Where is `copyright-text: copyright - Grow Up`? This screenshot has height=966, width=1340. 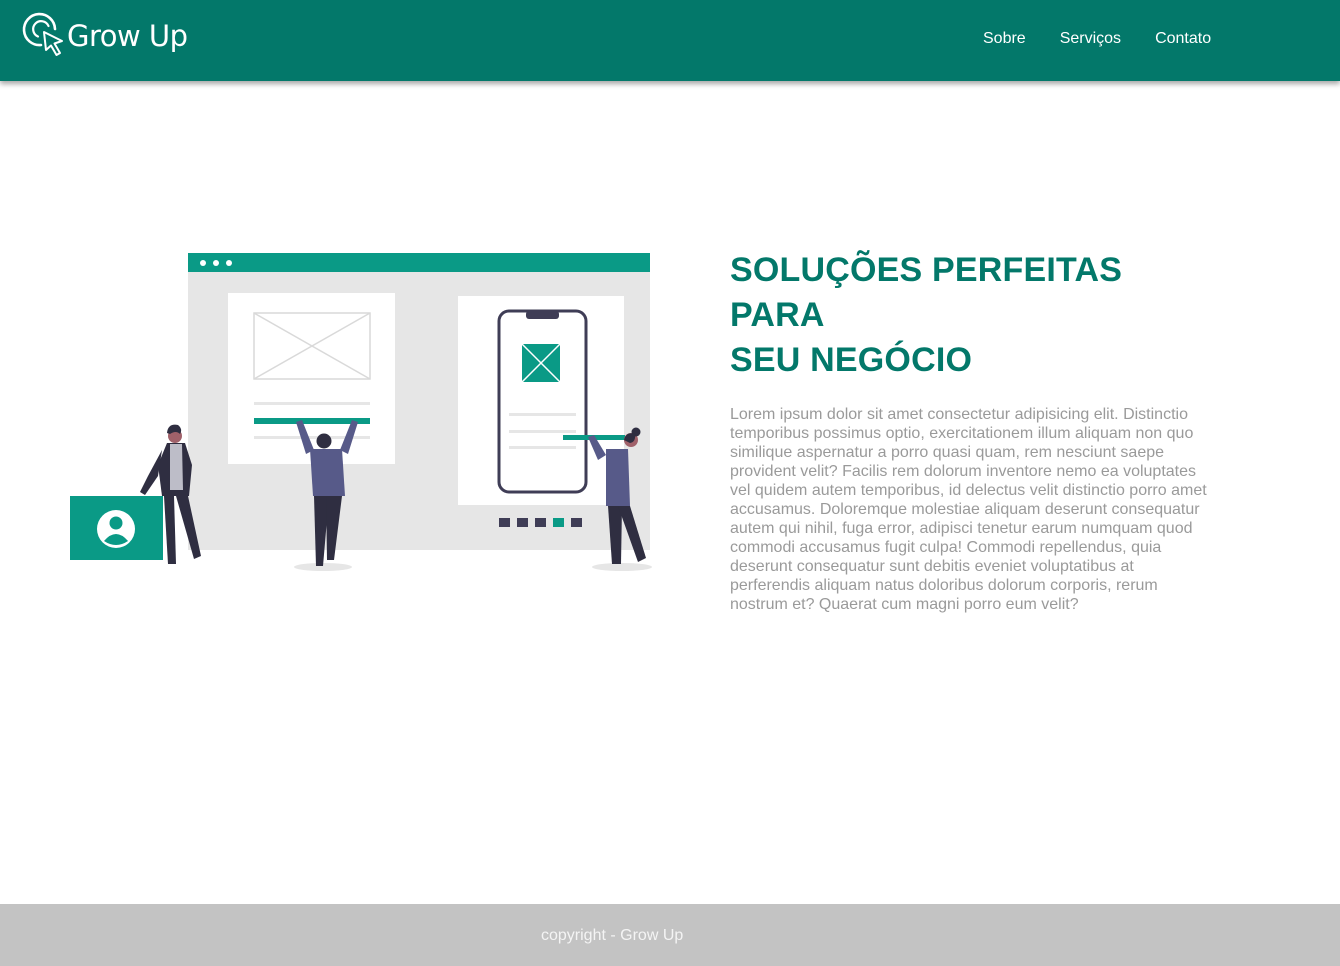
copyright-text: copyright - Grow Up is located at coordinates (612, 935).